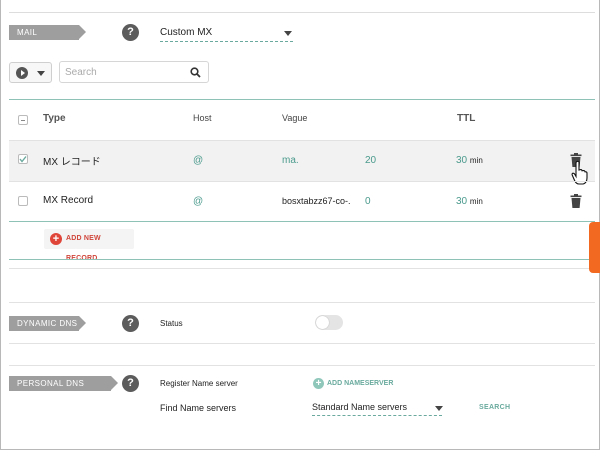 The width and height of the screenshot is (600, 450). I want to click on row-priority: 0, so click(368, 201).